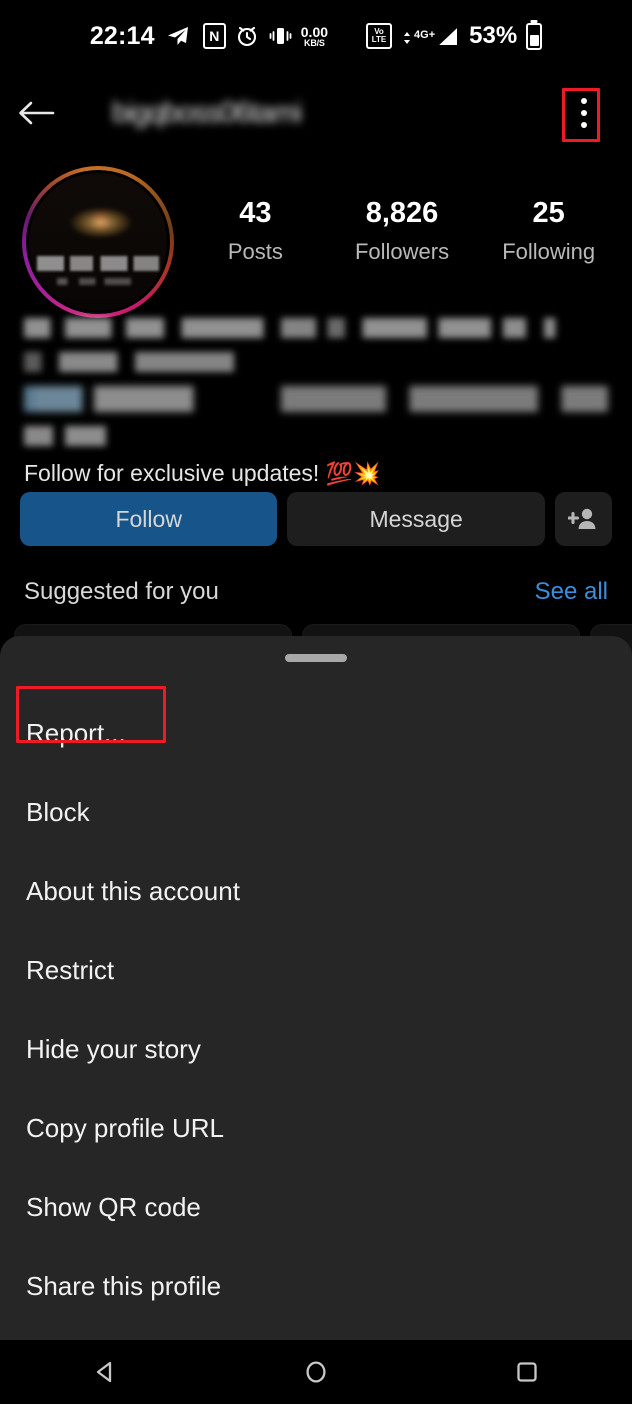  I want to click on avatar, so click(98, 242).